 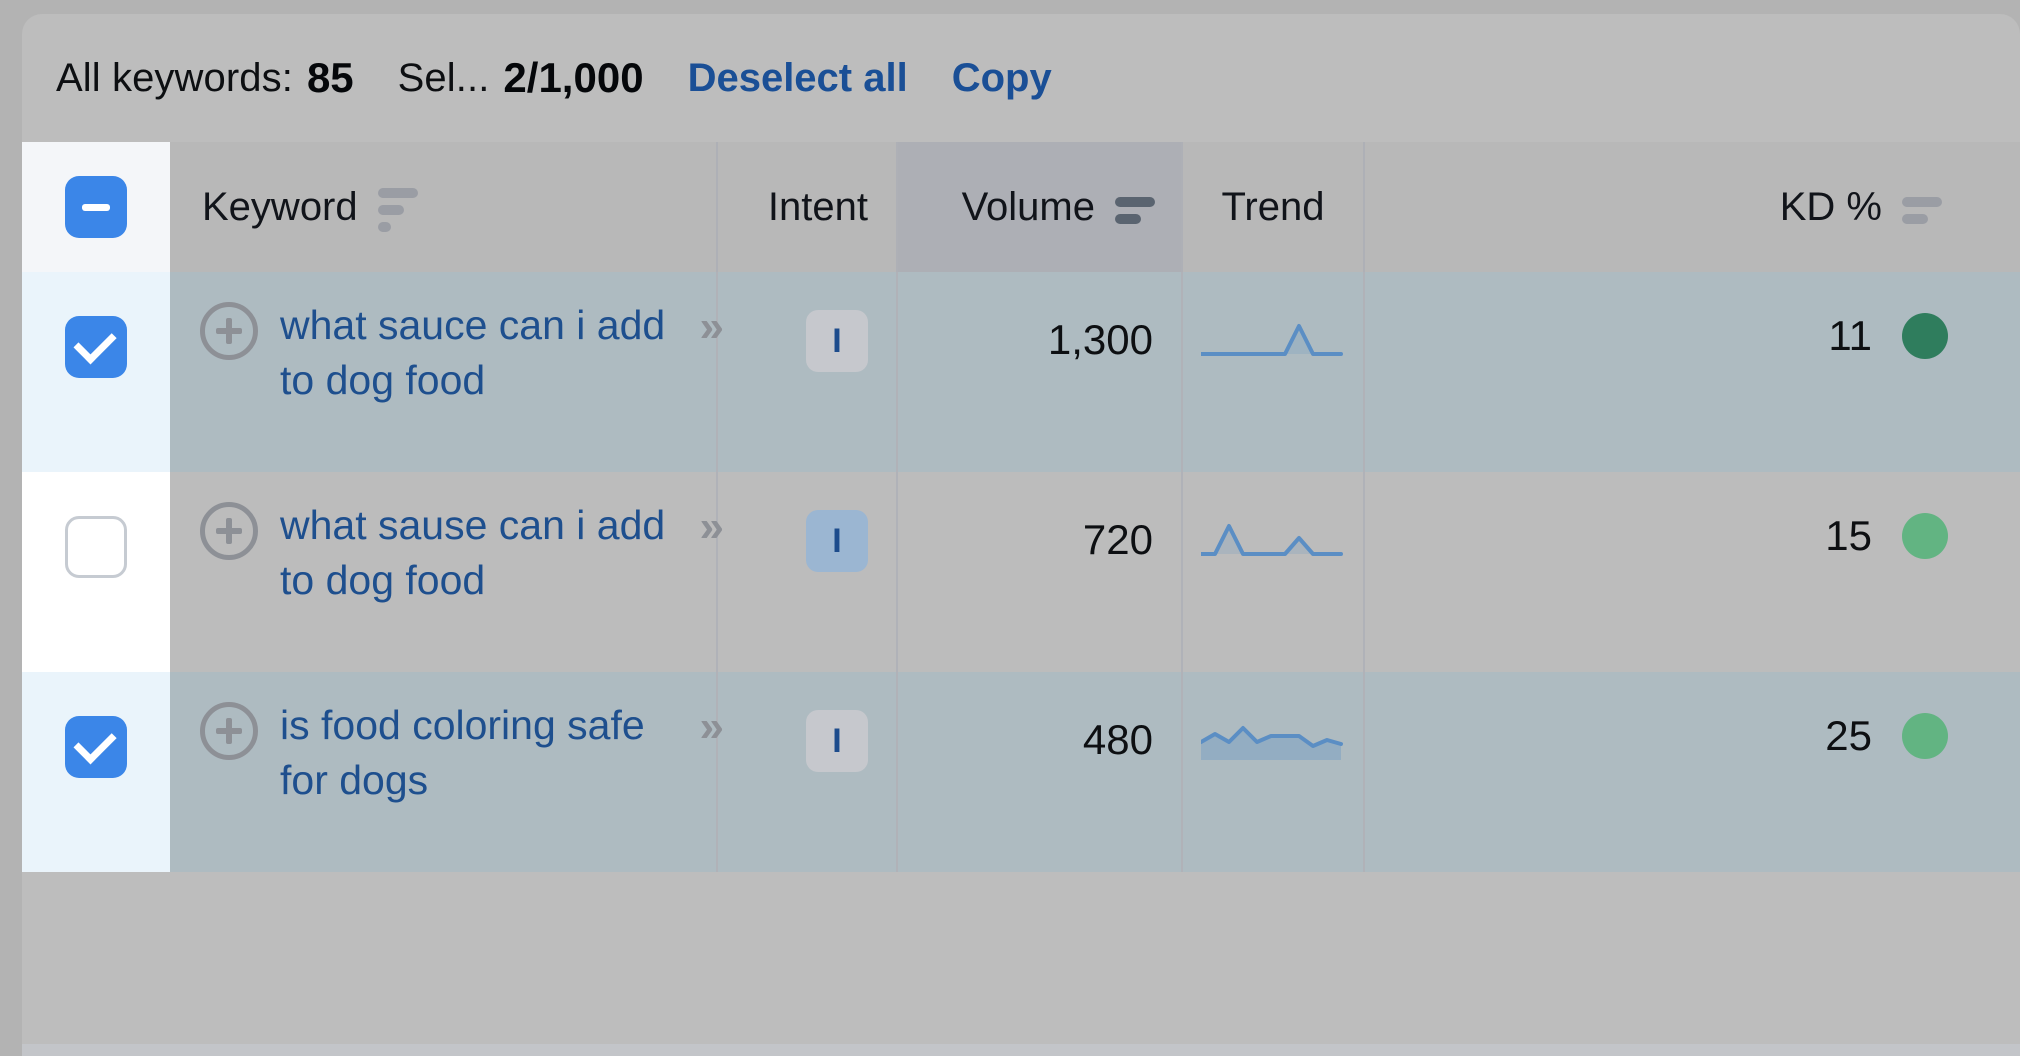 I want to click on all-keywords-label: All keywords:, so click(x=174, y=77).